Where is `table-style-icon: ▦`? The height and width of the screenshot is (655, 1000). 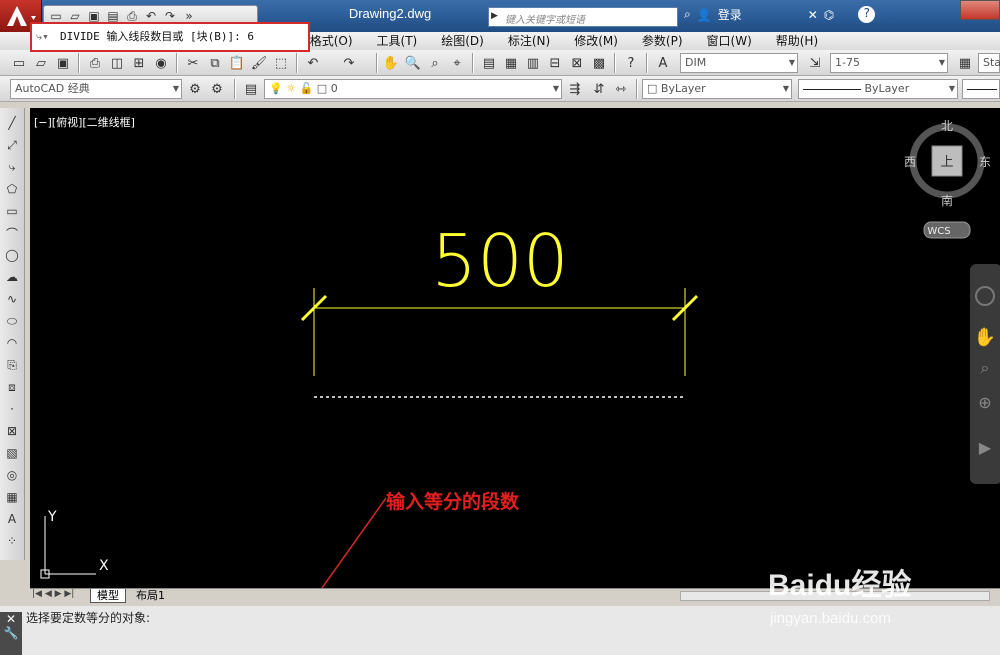
table-style-icon: ▦ is located at coordinates (965, 63).